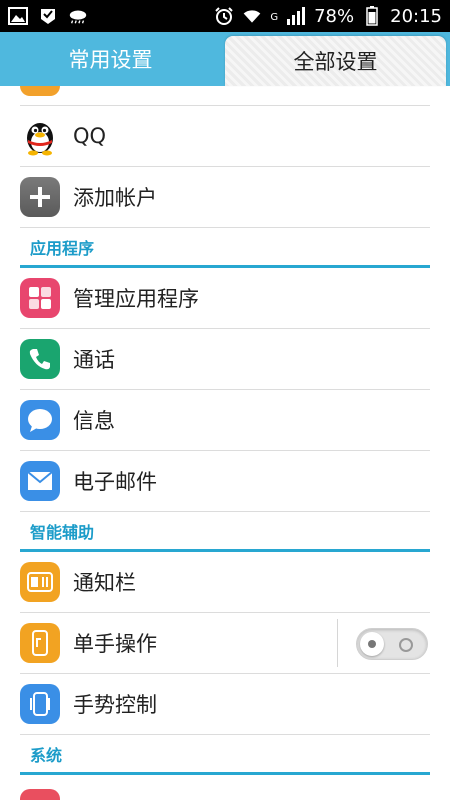 The width and height of the screenshot is (450, 800). Describe the element at coordinates (40, 704) in the screenshot. I see `gesture-icon` at that location.